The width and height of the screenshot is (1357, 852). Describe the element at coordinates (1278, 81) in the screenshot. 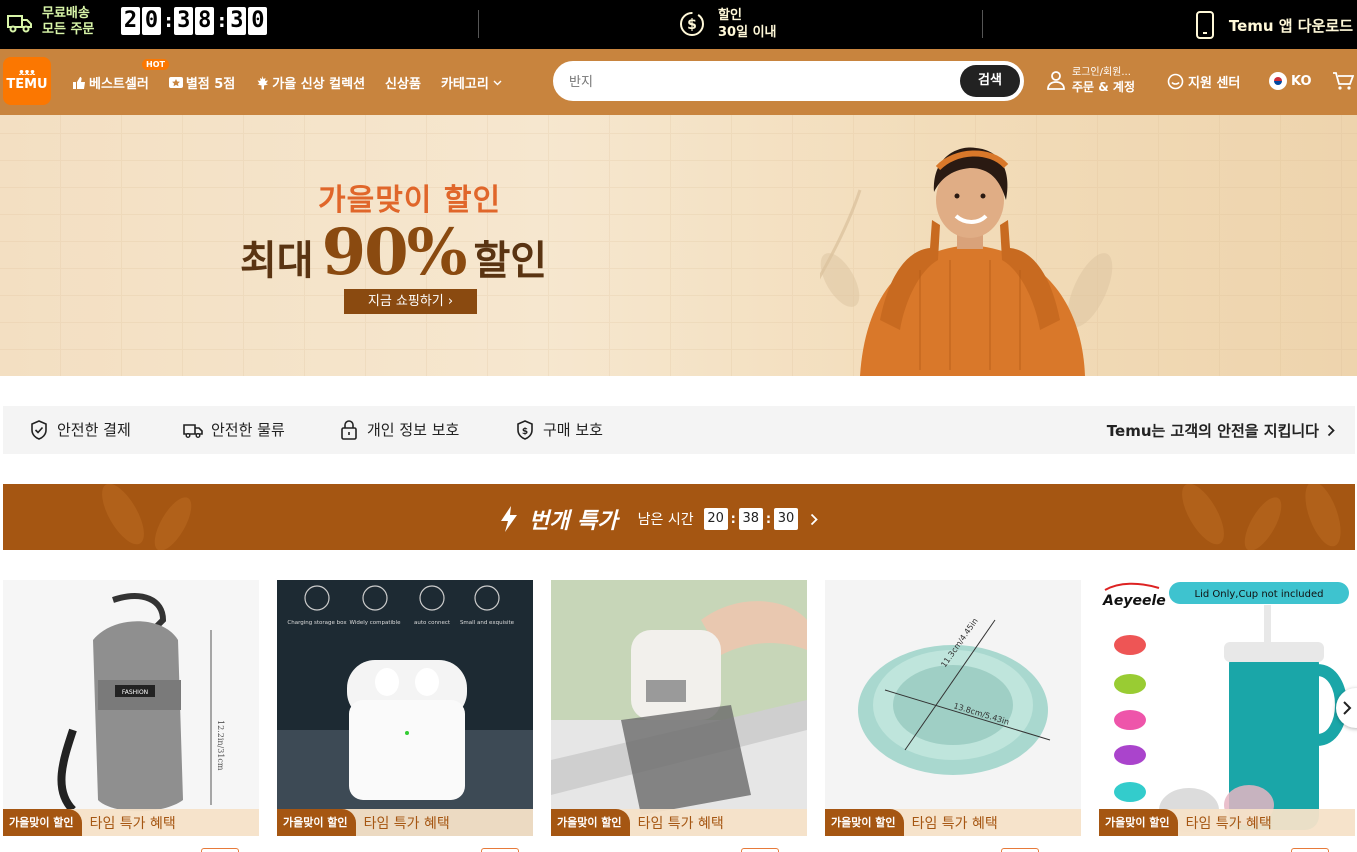

I see `korea-flag-icon` at that location.